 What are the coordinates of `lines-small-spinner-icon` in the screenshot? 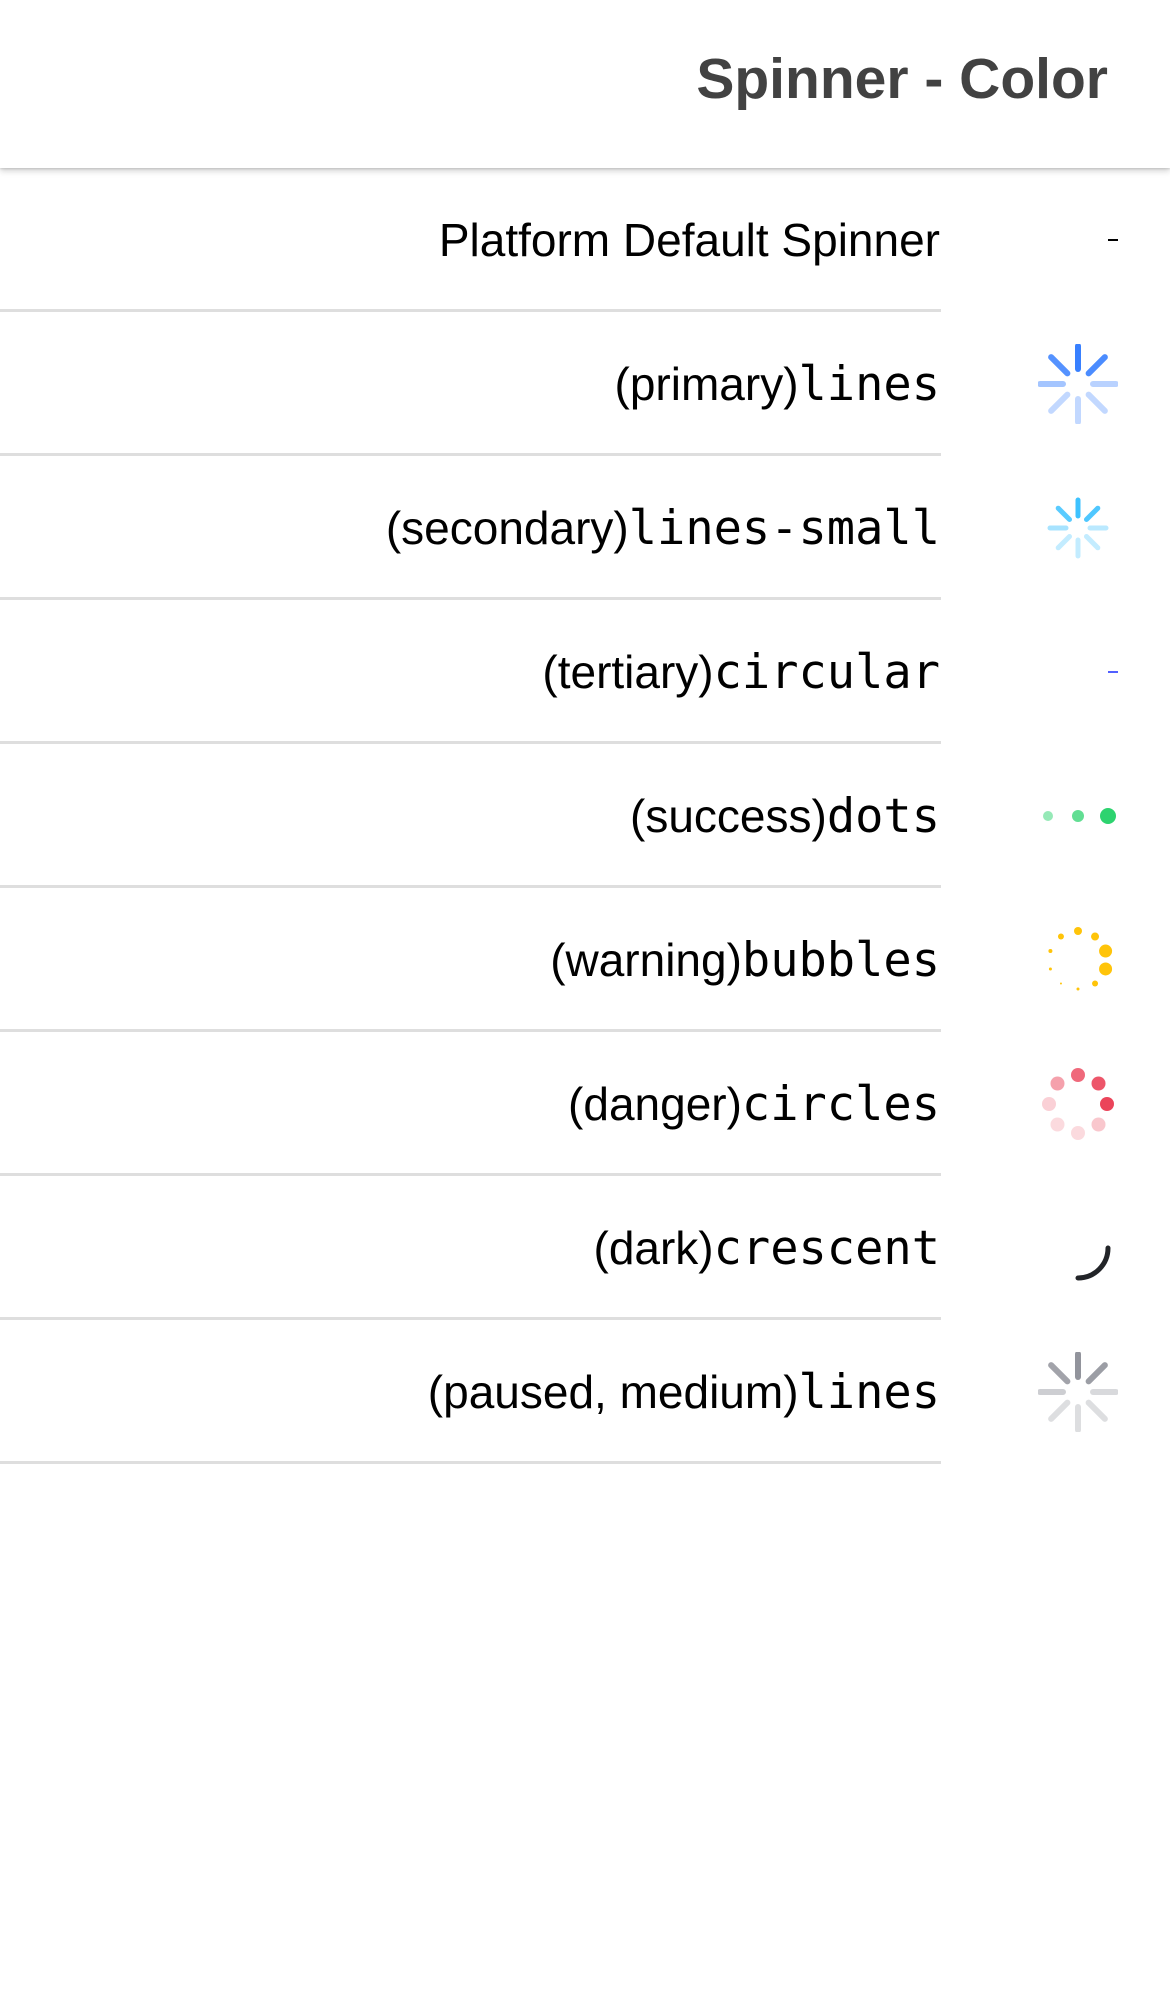 It's located at (1078, 528).